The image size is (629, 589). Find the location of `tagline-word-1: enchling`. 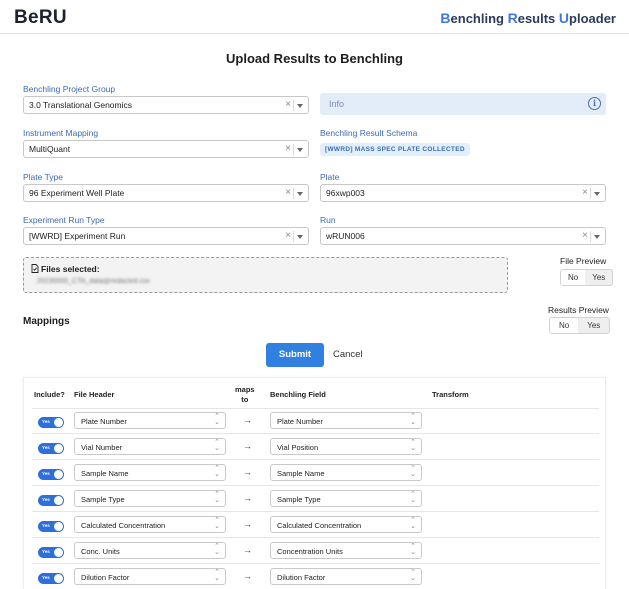

tagline-word-1: enchling is located at coordinates (479, 18).